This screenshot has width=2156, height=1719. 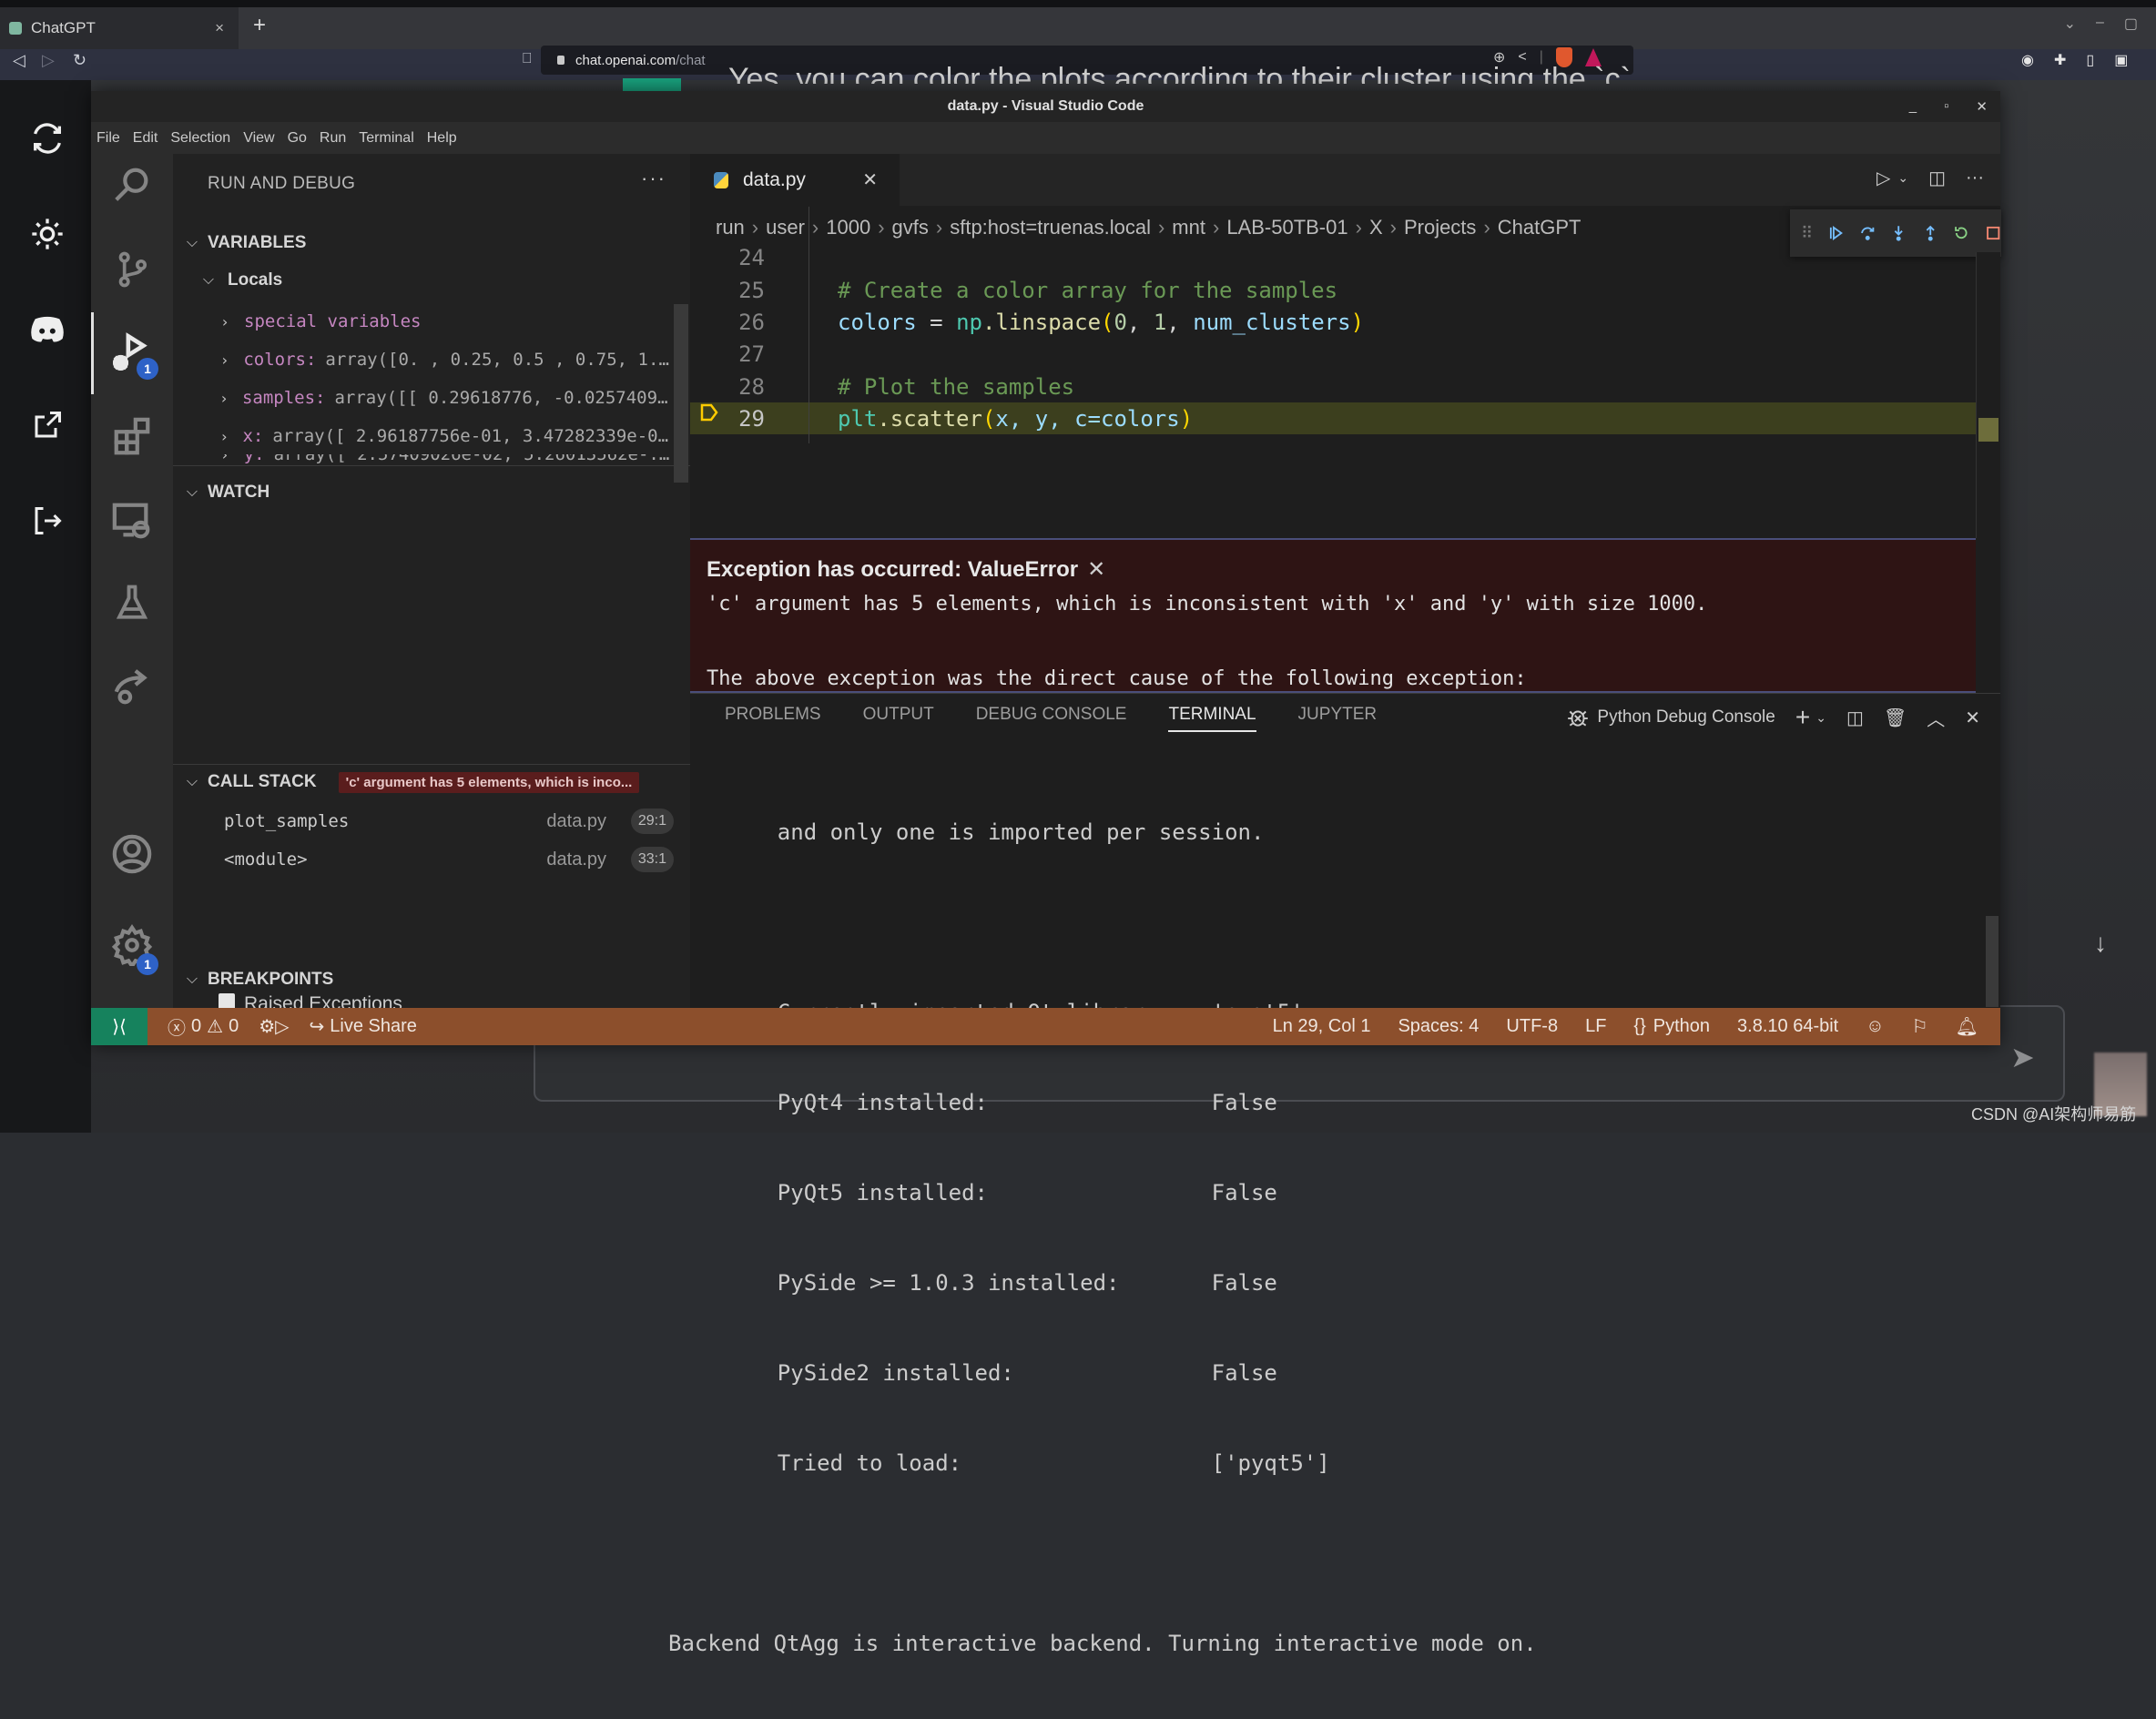 I want to click on language-mode: {} Python, so click(x=1672, y=1026).